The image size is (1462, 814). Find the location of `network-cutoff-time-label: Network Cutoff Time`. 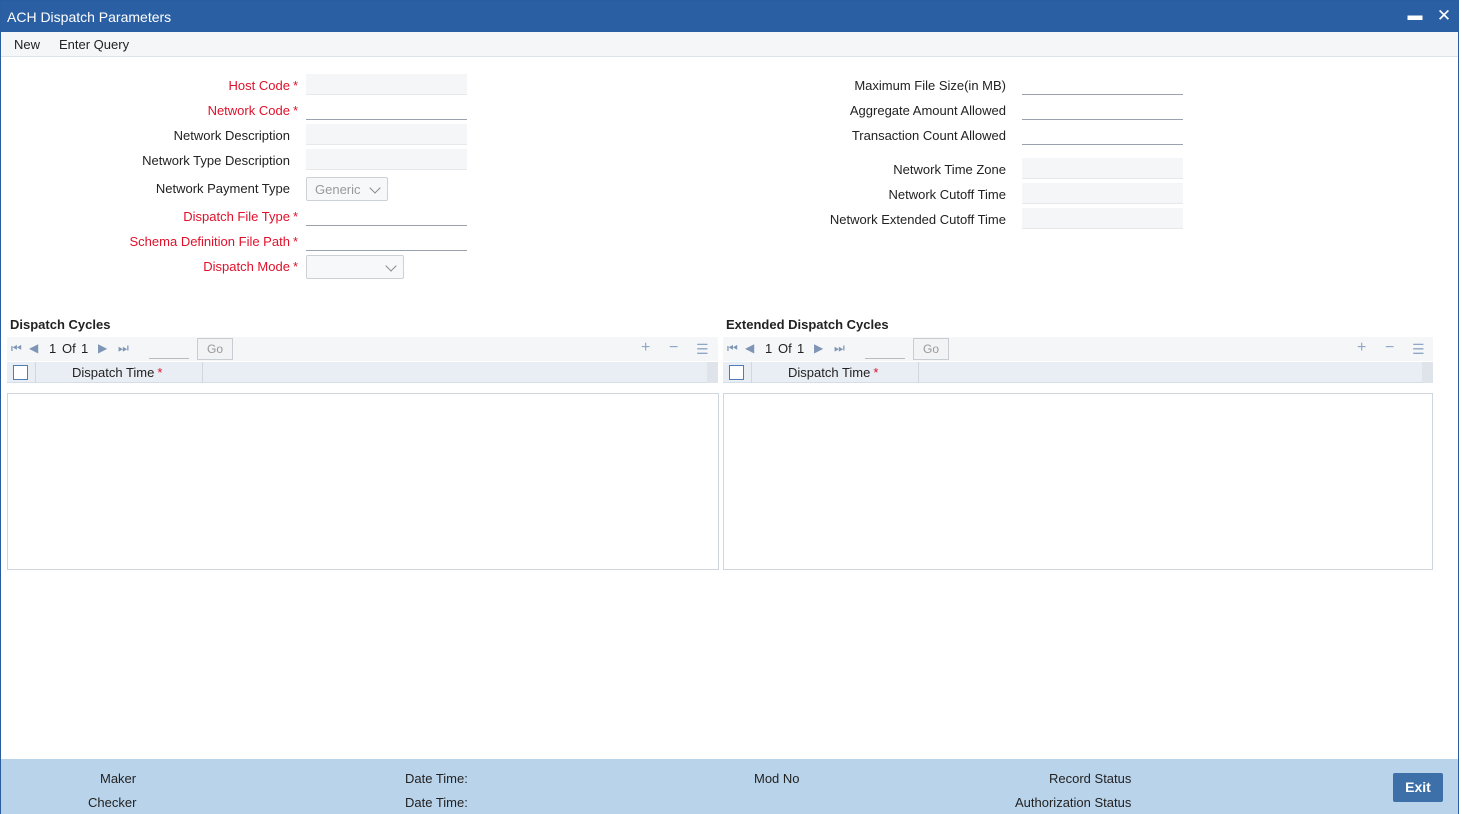

network-cutoff-time-label: Network Cutoff Time is located at coordinates (947, 194).